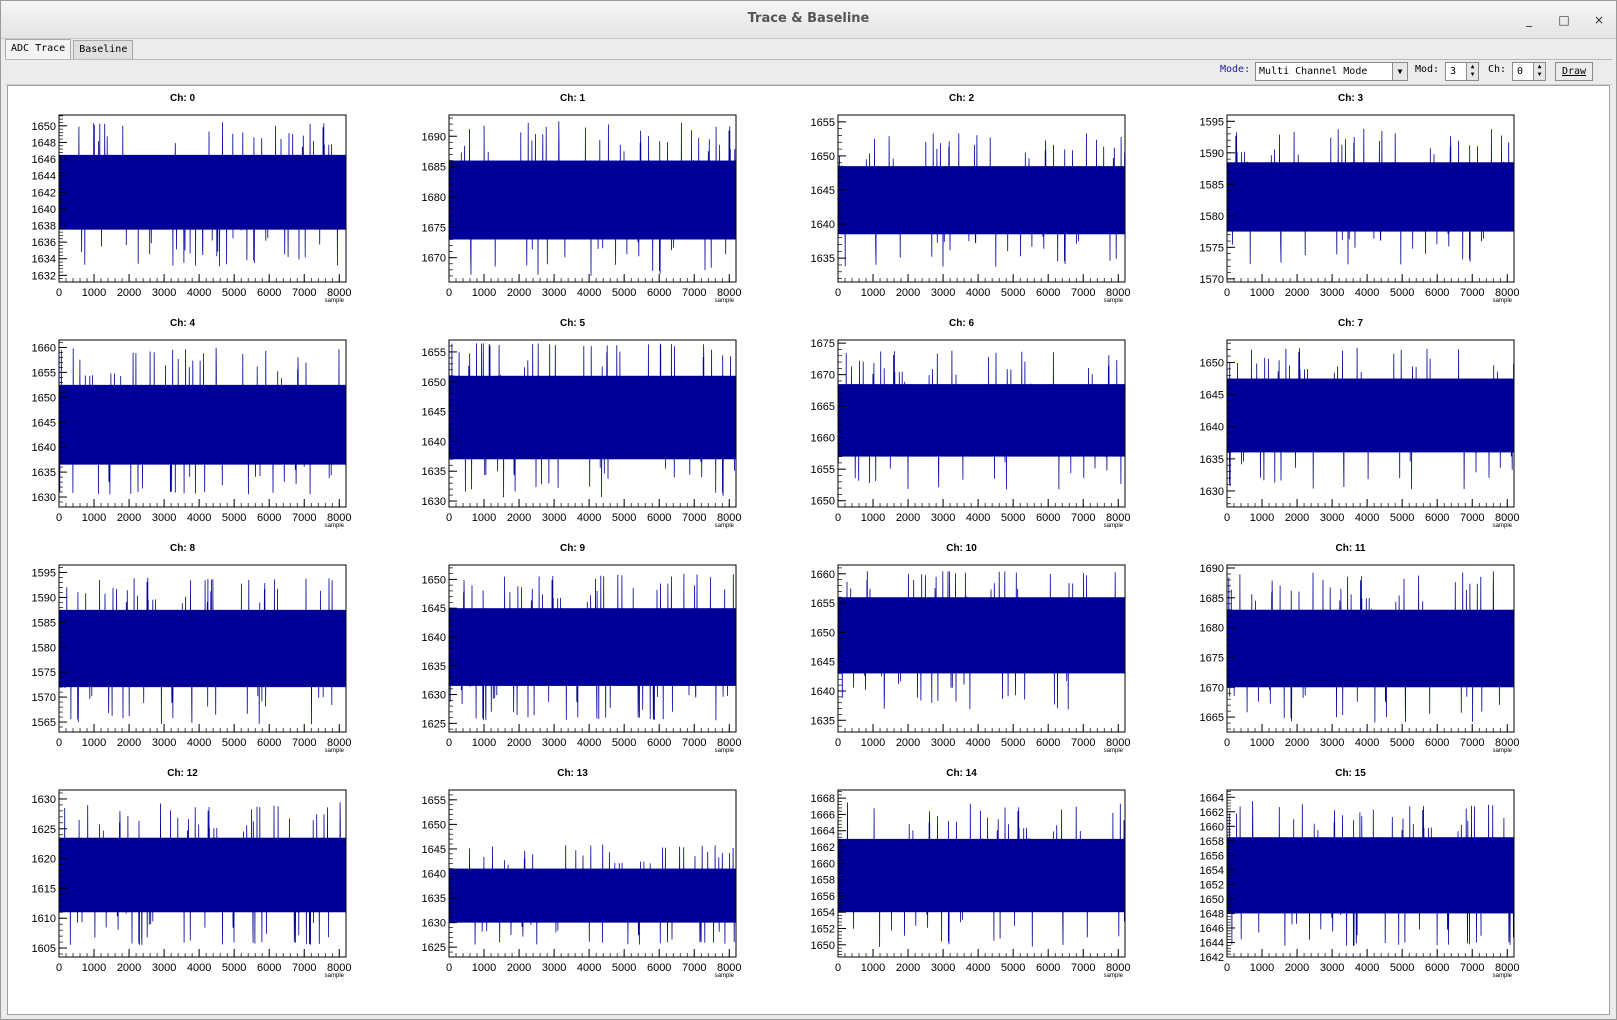 The image size is (1617, 1020). What do you see at coordinates (44, 673) in the screenshot?
I see `y-tick-label: 1575` at bounding box center [44, 673].